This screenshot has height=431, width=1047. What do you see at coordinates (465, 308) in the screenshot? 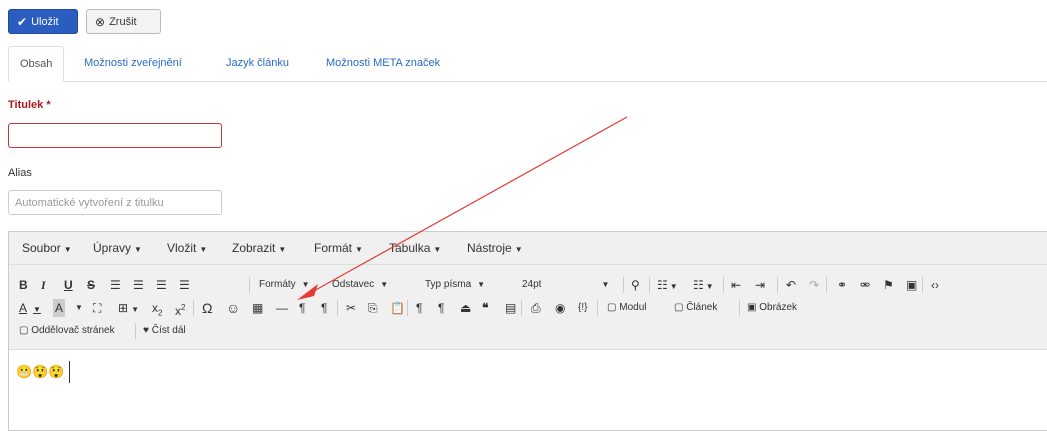
I see `insert-datetime-icon: ⏏` at bounding box center [465, 308].